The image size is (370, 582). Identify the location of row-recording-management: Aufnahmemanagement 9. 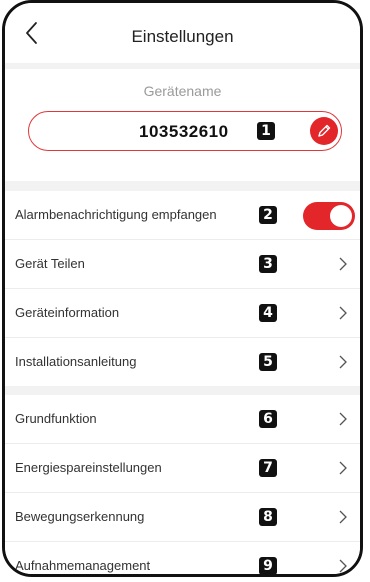
(182, 558).